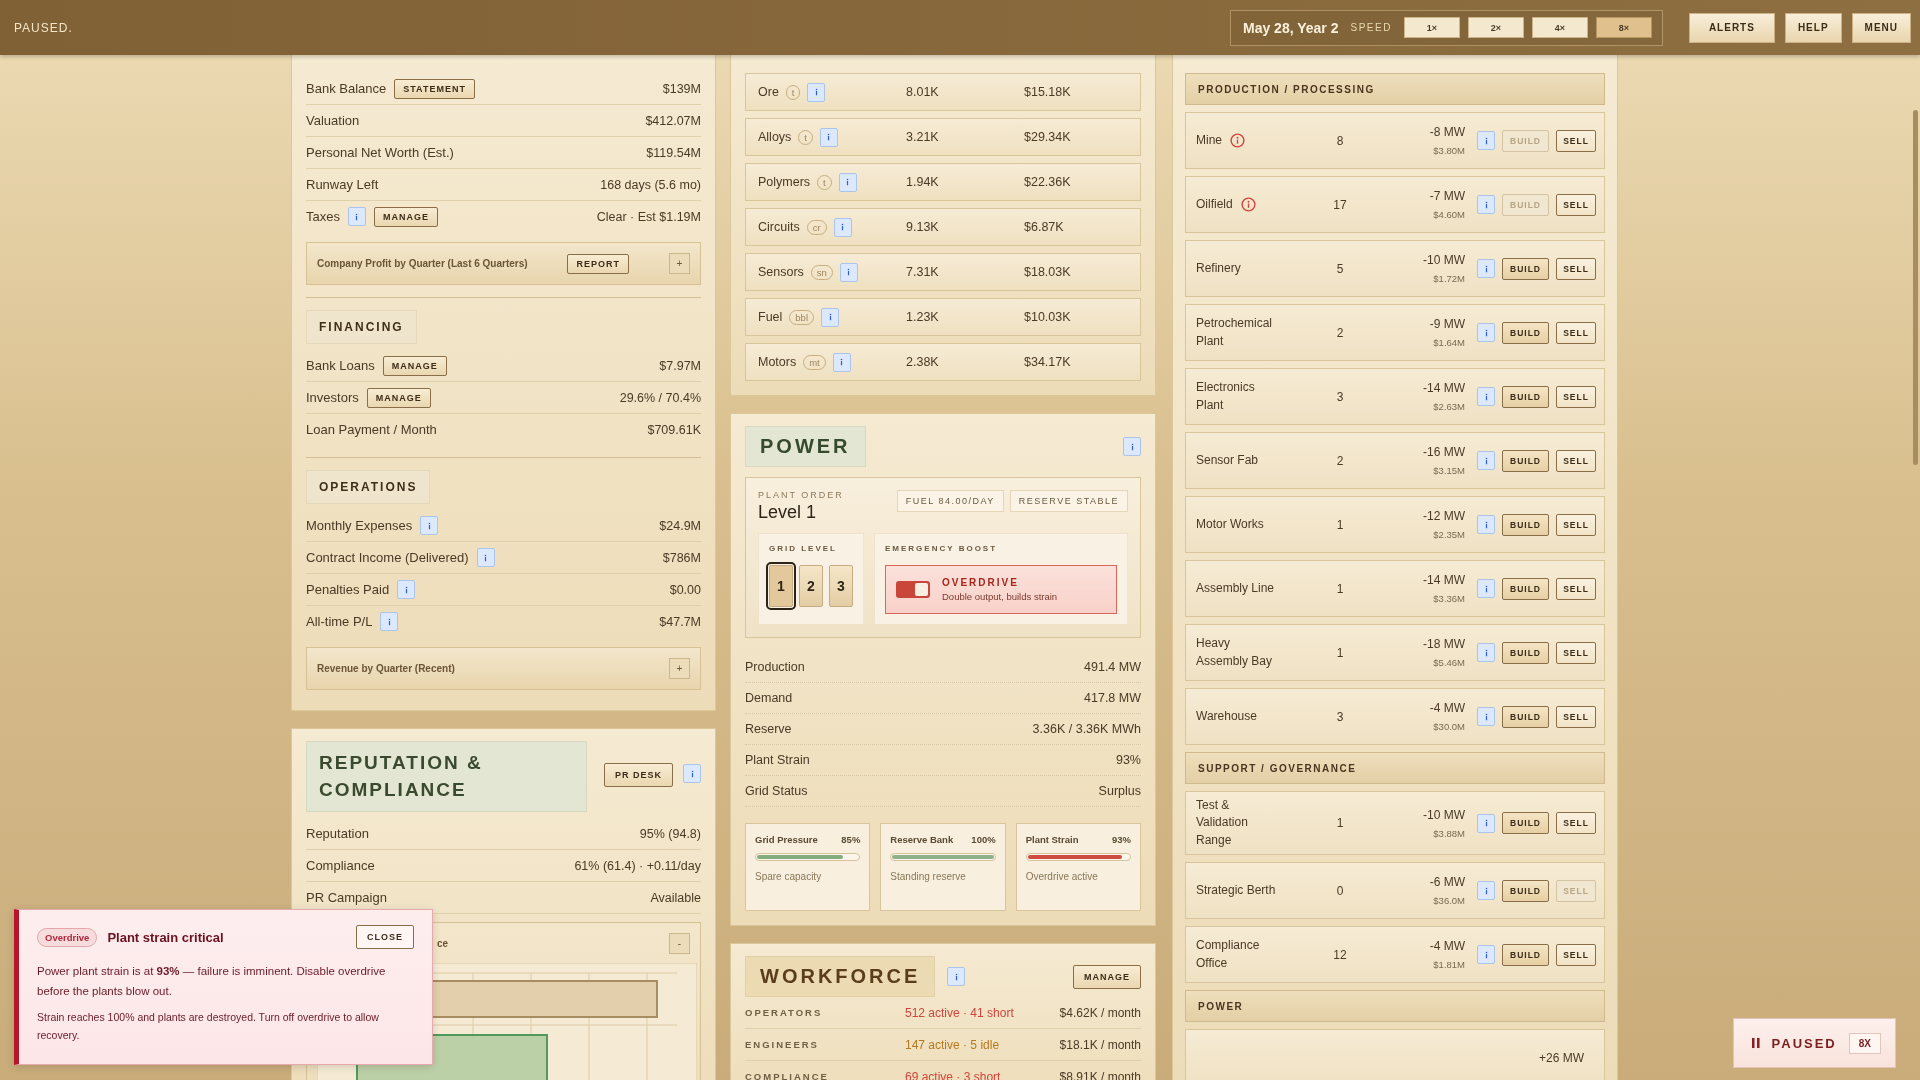 This screenshot has width=1920, height=1080. What do you see at coordinates (638, 775) in the screenshot?
I see `pr-desk-button: PR DESK` at bounding box center [638, 775].